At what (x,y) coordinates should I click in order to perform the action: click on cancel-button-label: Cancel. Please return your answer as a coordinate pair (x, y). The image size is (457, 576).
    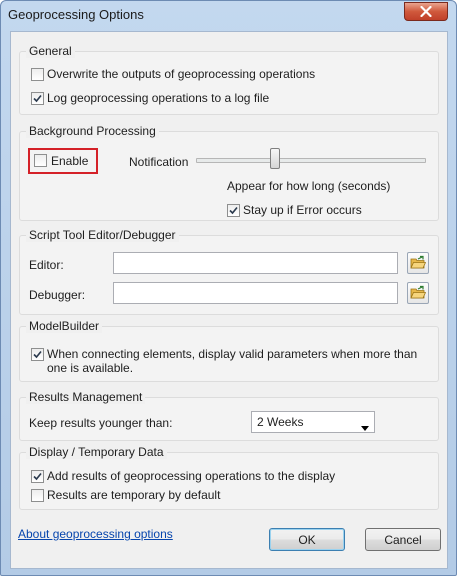
    Looking at the image, I should click on (403, 539).